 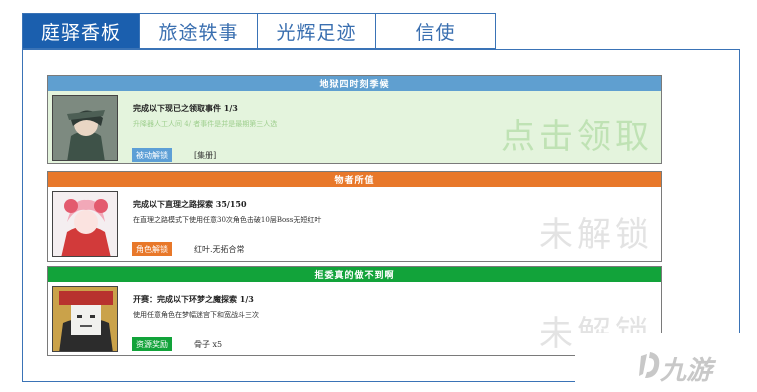 I want to click on reward-button: 资源奖励, so click(x=152, y=344).